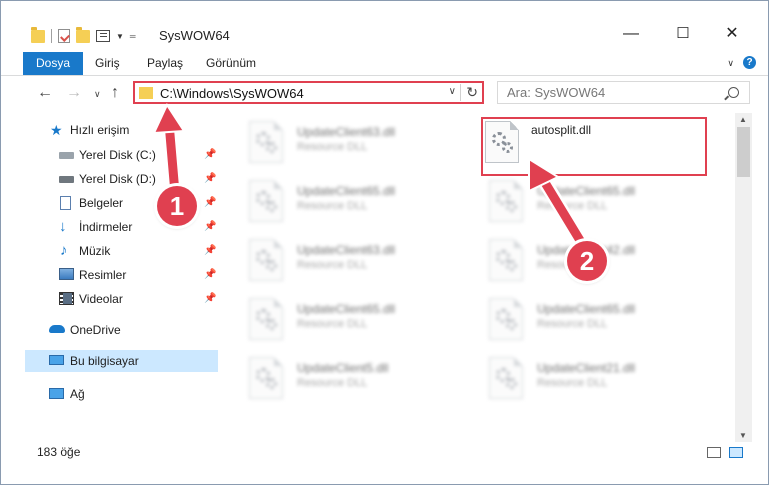  I want to click on downloads-icon: ↓, so click(63, 226).